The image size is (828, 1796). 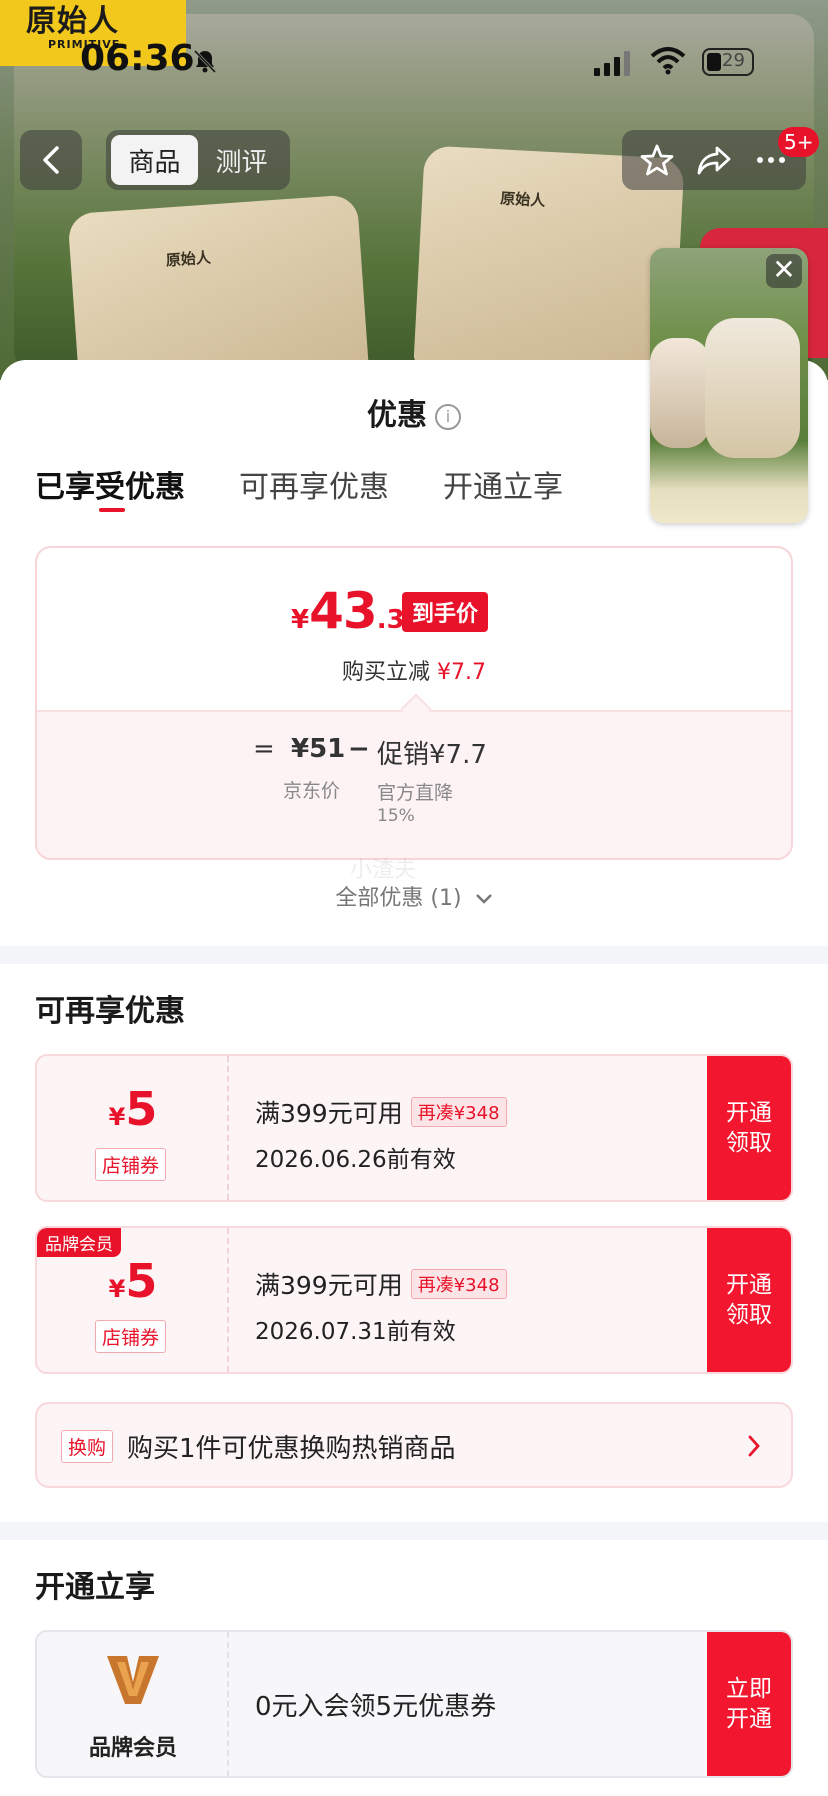 I want to click on tab-more-offers: 可再享优惠, so click(x=314, y=484).